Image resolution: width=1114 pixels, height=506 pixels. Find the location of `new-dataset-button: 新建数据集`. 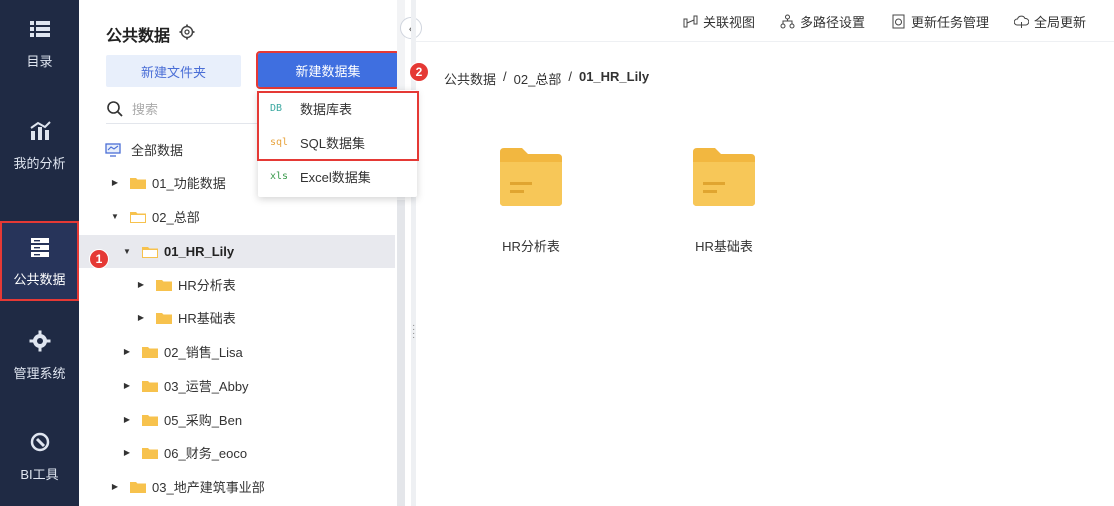

new-dataset-button: 新建数据集 is located at coordinates (328, 70).